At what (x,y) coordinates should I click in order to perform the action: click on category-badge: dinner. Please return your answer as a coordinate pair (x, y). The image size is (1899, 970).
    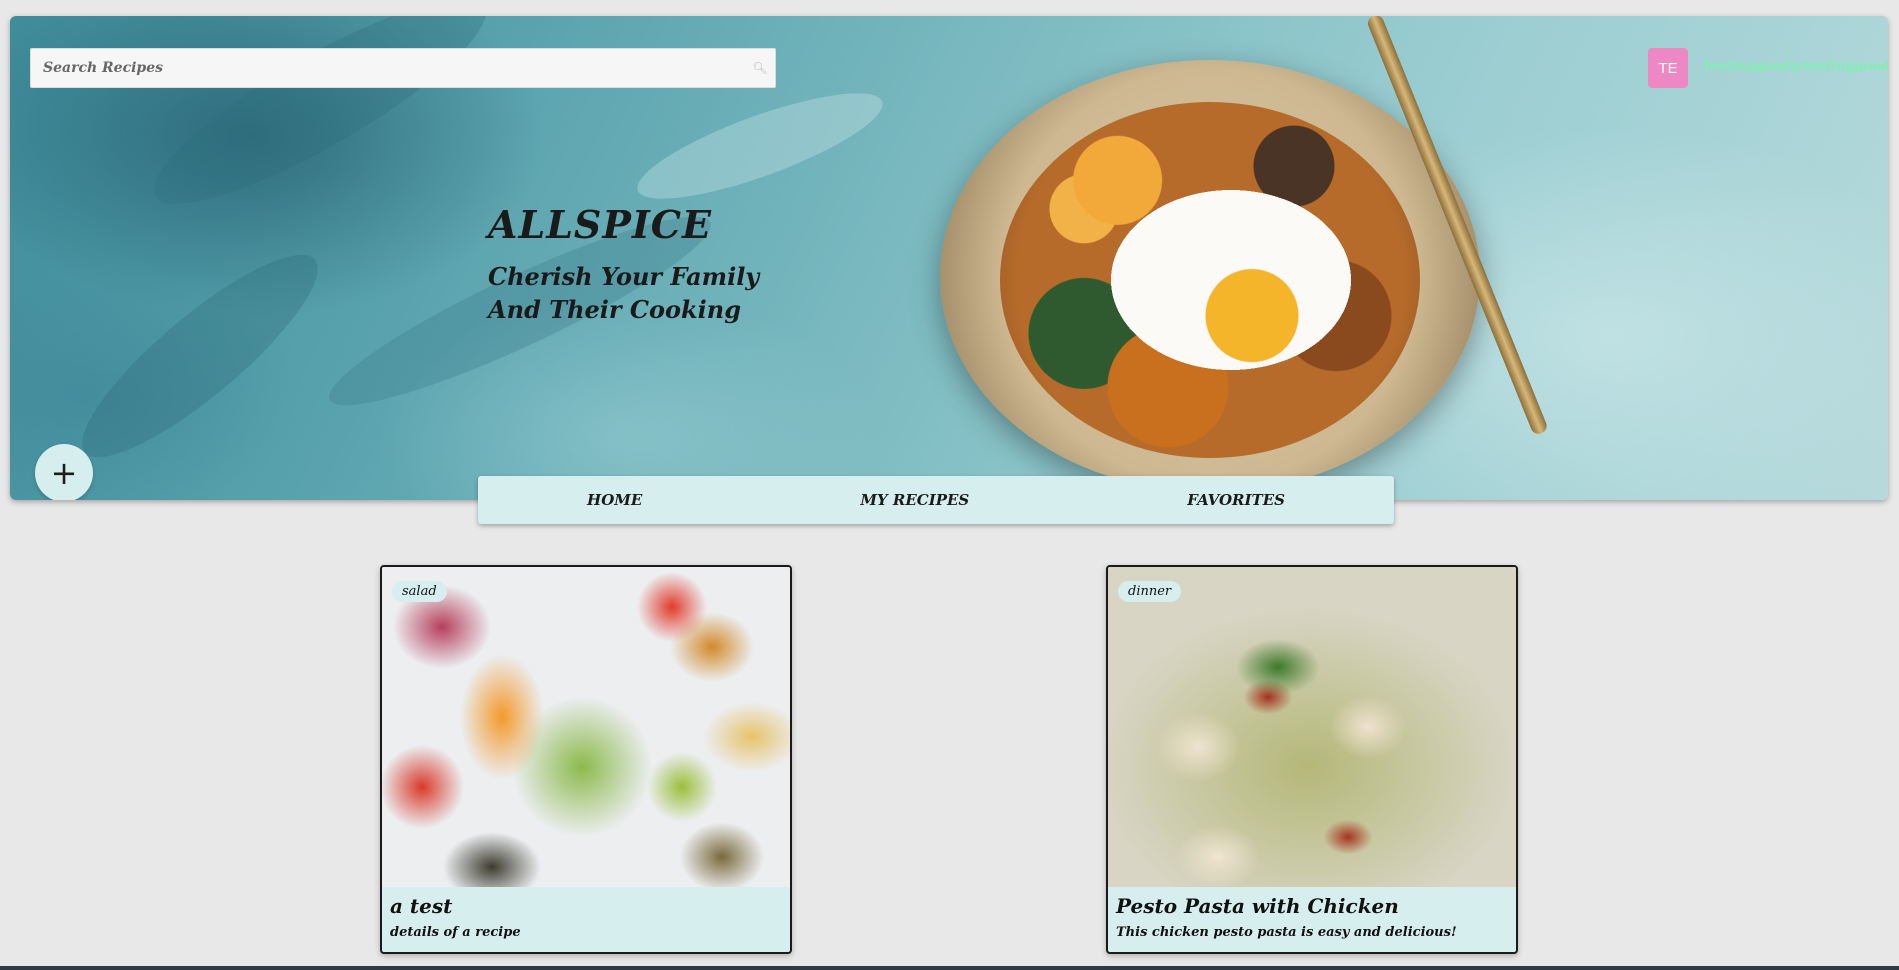
    Looking at the image, I should click on (1150, 591).